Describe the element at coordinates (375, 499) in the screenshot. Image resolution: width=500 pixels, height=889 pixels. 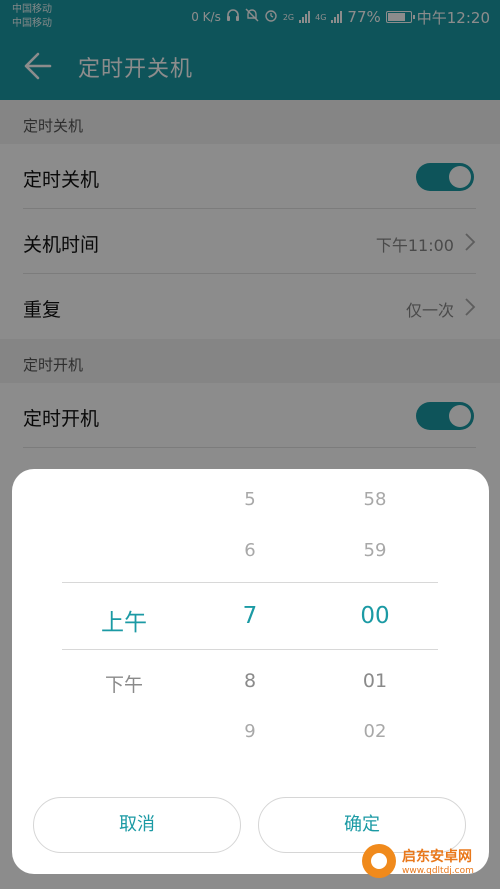
I see `minute-option: 58` at that location.